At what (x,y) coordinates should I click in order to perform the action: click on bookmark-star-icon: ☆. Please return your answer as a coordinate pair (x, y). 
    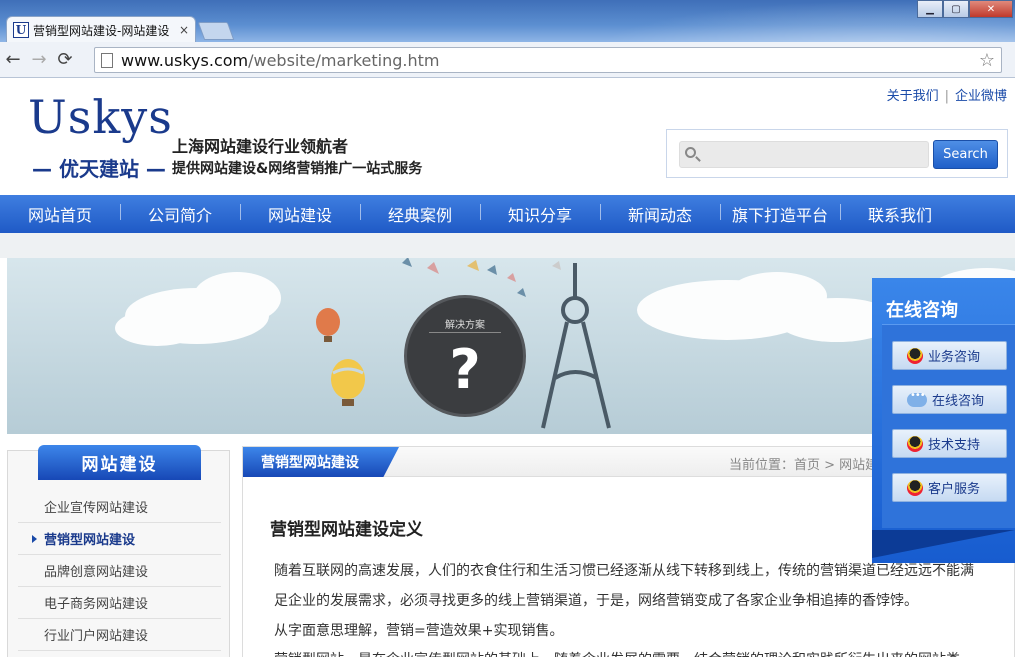
    Looking at the image, I should click on (987, 60).